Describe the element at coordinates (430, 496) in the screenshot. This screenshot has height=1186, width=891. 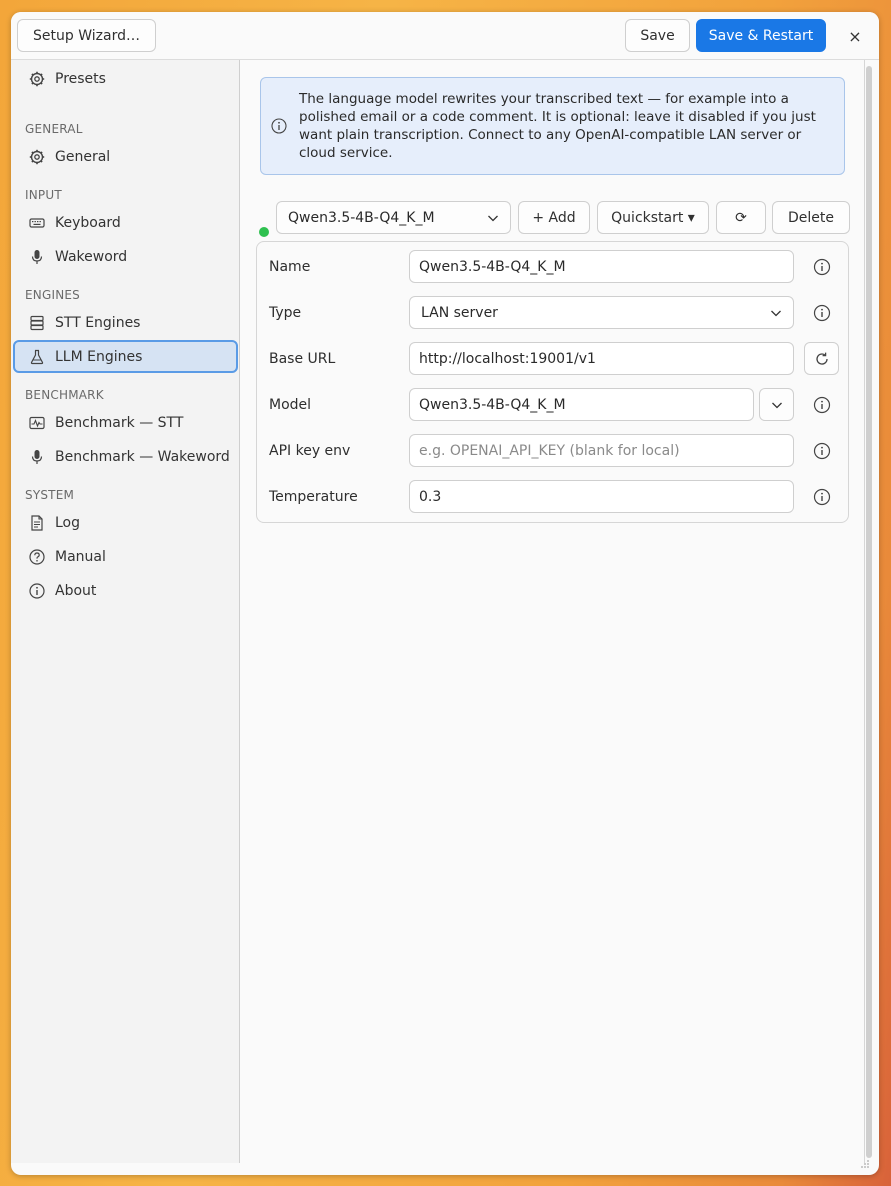
I see `temperature-value: 0.3` at that location.